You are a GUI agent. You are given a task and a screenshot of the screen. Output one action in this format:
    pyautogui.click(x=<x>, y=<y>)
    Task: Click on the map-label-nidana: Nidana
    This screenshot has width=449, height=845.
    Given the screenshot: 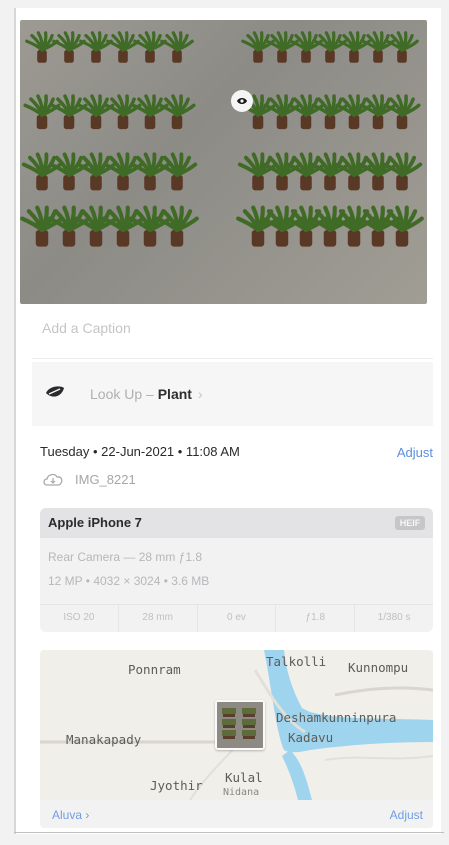 What is the action you would take?
    pyautogui.click(x=241, y=792)
    